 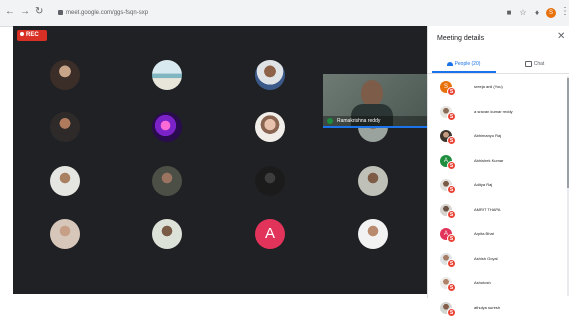 I want to click on star-icon: ☆, so click(x=523, y=13).